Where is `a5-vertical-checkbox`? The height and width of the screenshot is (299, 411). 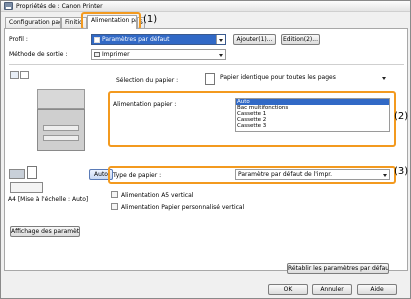
a5-vertical-checkbox is located at coordinates (114, 194).